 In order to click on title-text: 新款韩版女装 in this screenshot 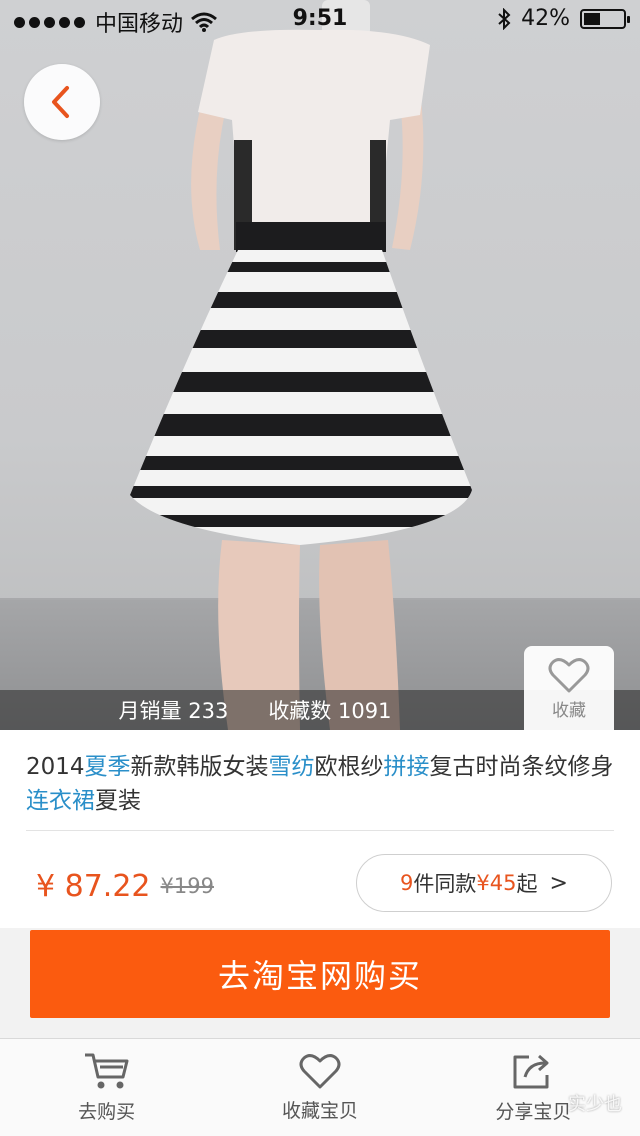, I will do `click(199, 767)`.